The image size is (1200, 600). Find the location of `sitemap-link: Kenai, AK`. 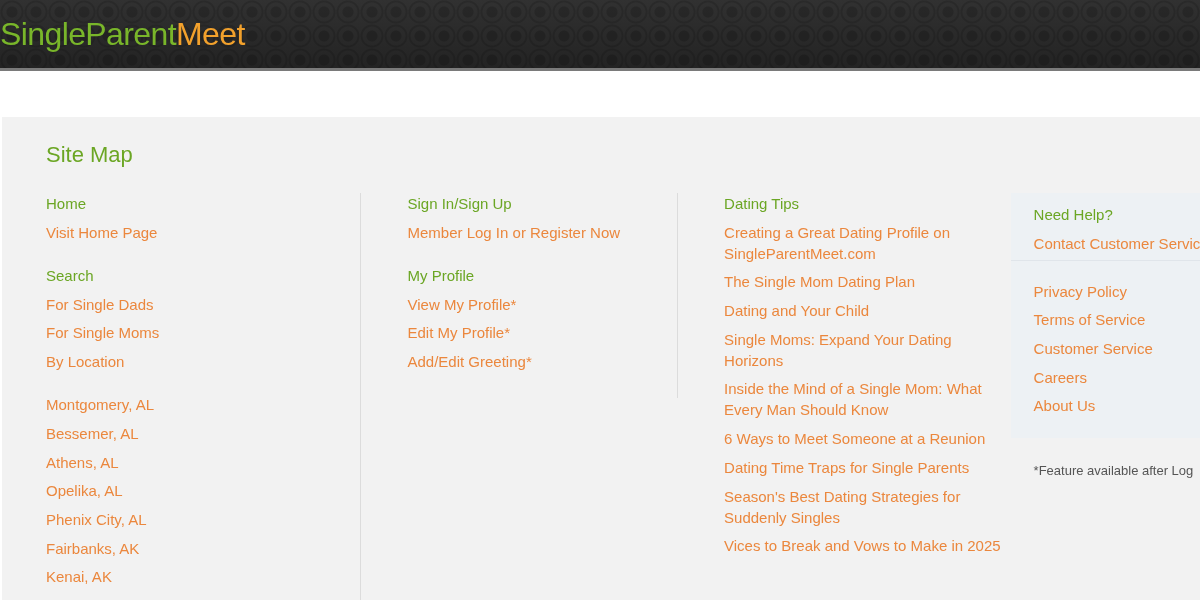

sitemap-link: Kenai, AK is located at coordinates (203, 577).